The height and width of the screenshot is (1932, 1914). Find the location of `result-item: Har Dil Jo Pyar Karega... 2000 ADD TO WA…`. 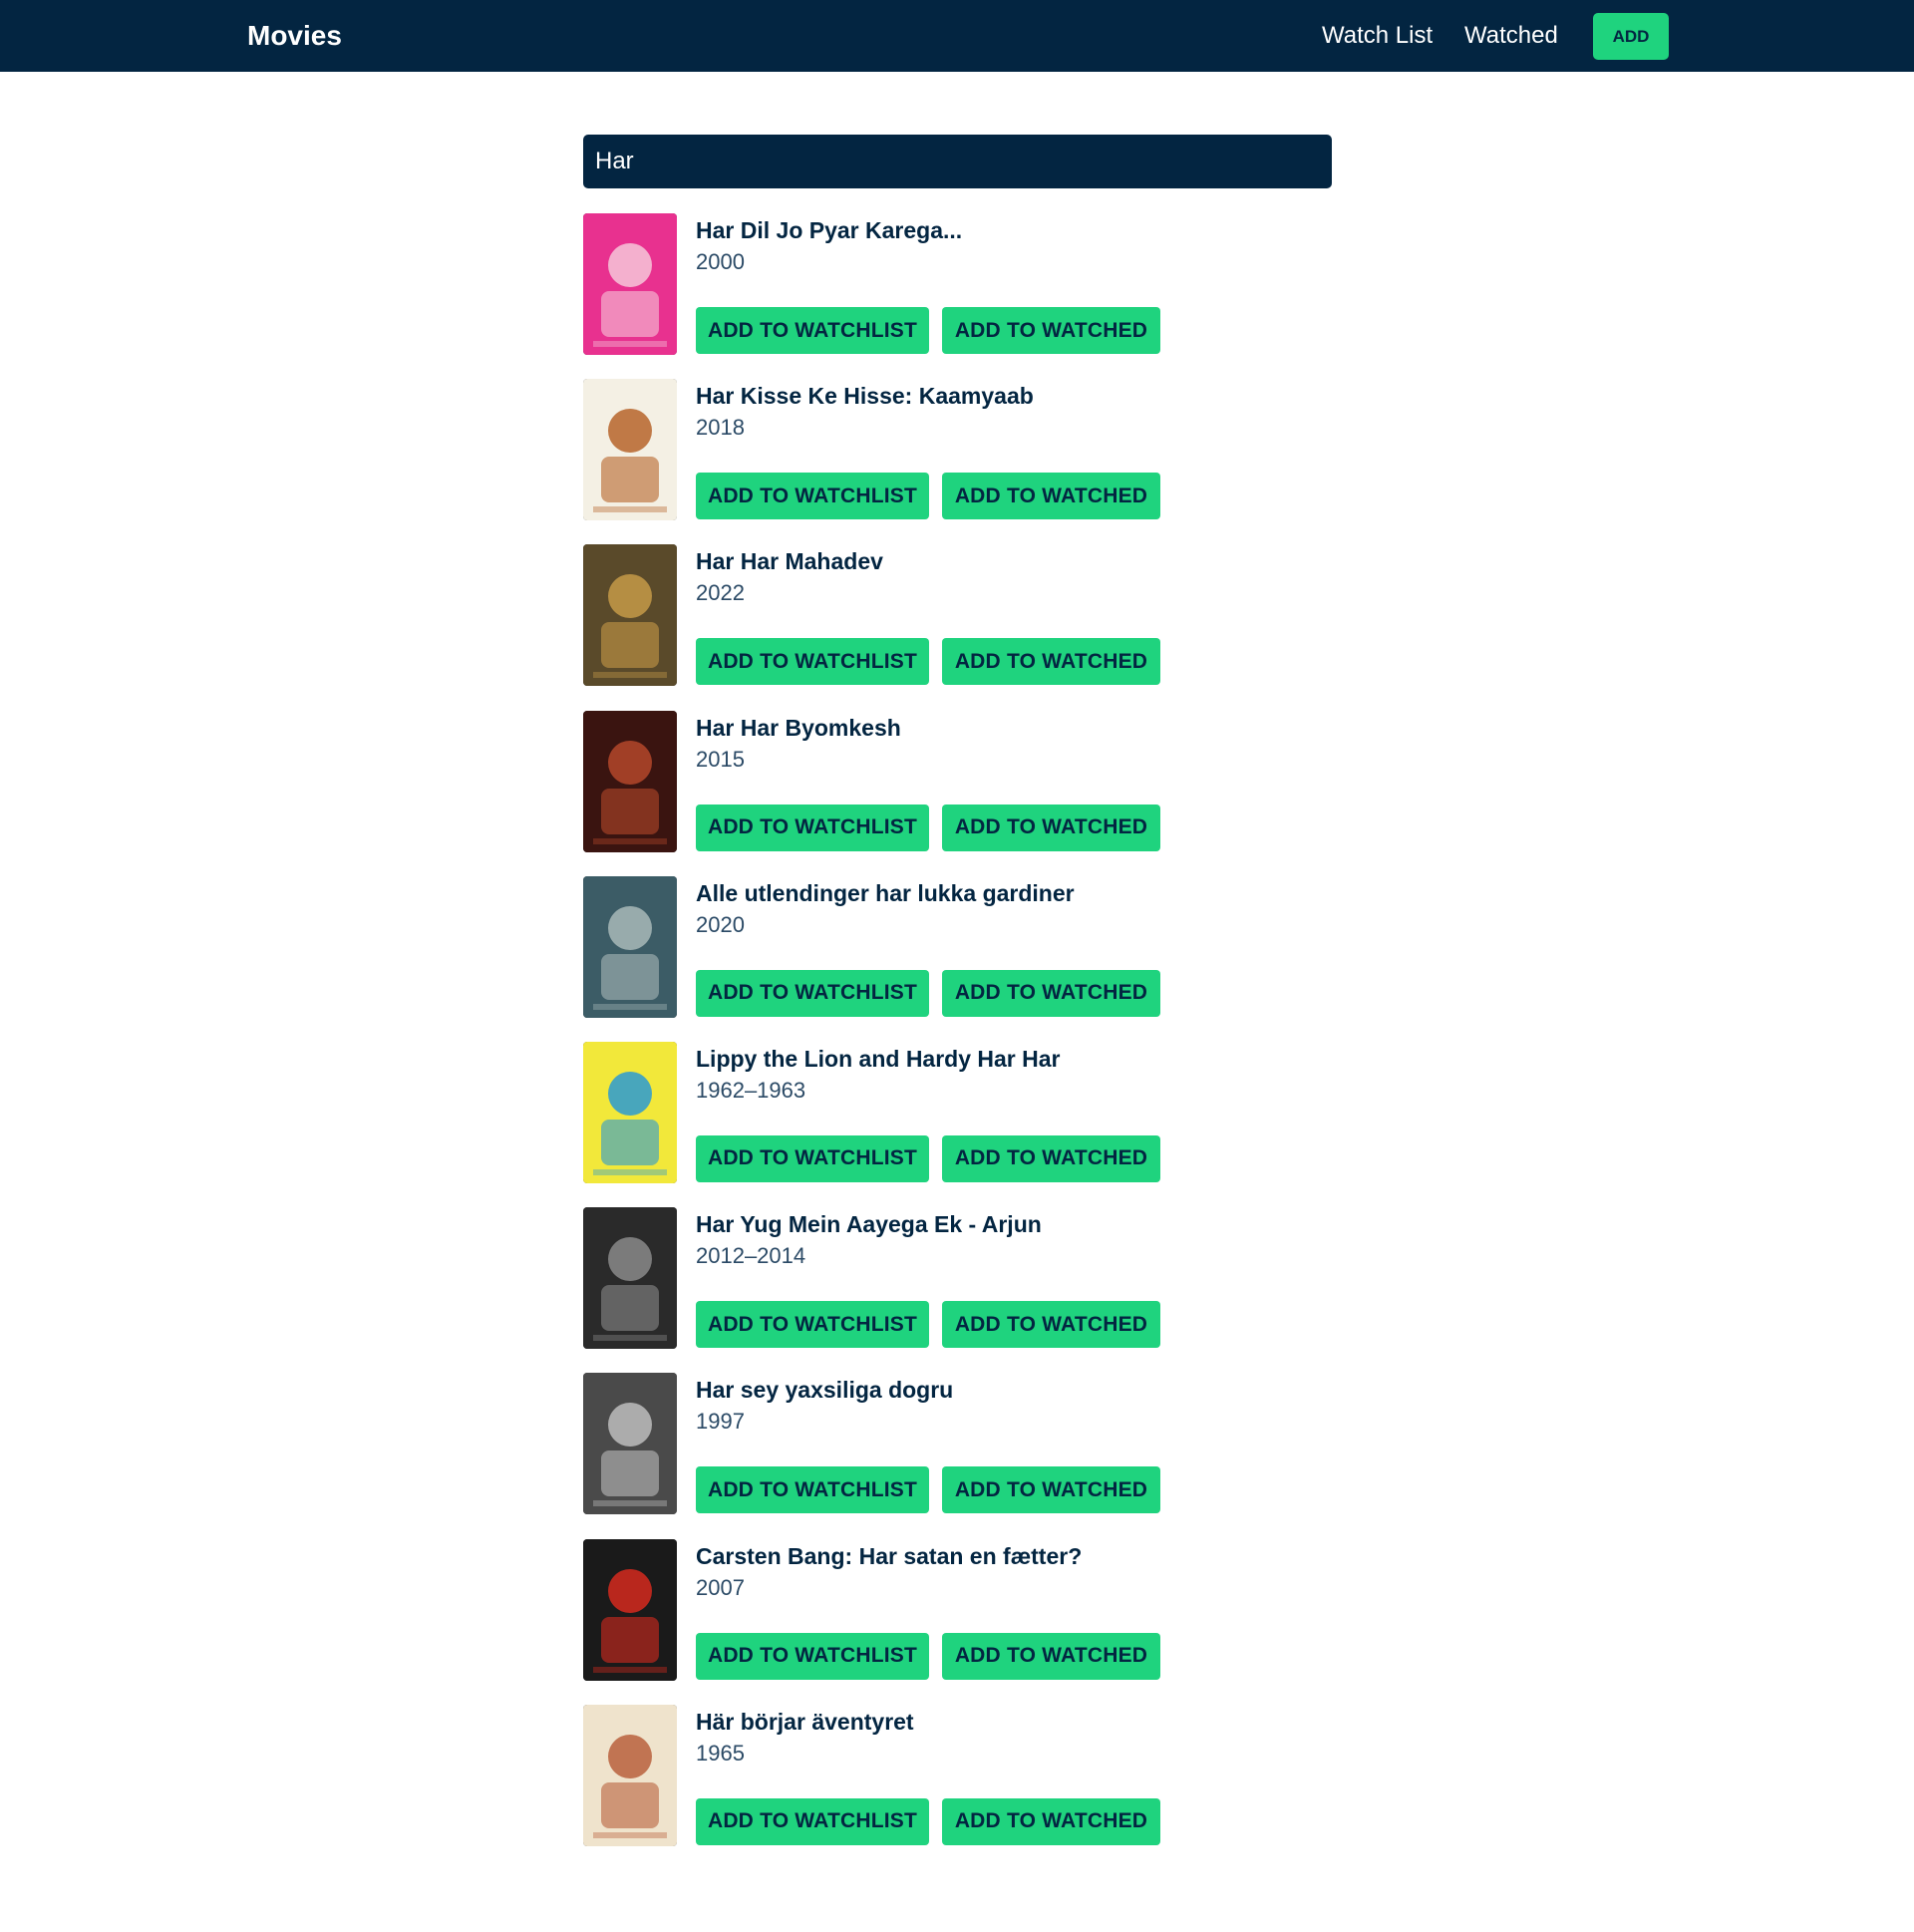

result-item: Har Dil Jo Pyar Karega... 2000 ADD TO WA… is located at coordinates (957, 284).